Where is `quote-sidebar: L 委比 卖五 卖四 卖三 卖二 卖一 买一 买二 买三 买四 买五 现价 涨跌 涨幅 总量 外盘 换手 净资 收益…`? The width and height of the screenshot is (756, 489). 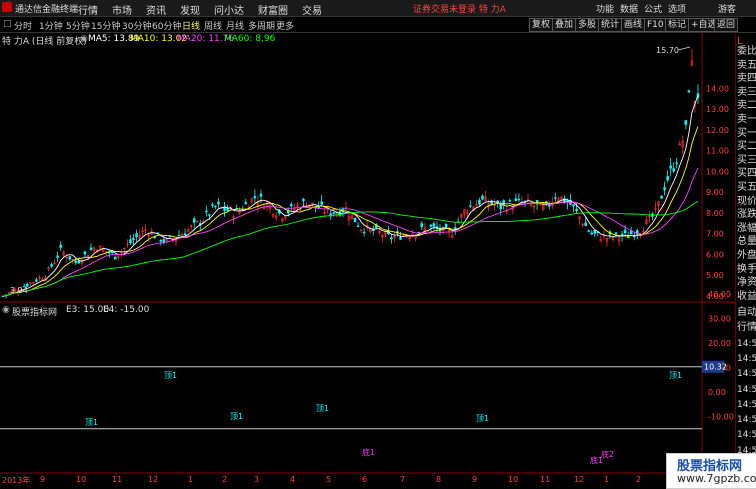 quote-sidebar: L 委比 卖五 卖四 卖三 卖二 卖一 买一 买二 买三 买四 买五 现价 涨跌 涨幅 总量 外盘 换手 净资 收益… is located at coordinates (745, 253).